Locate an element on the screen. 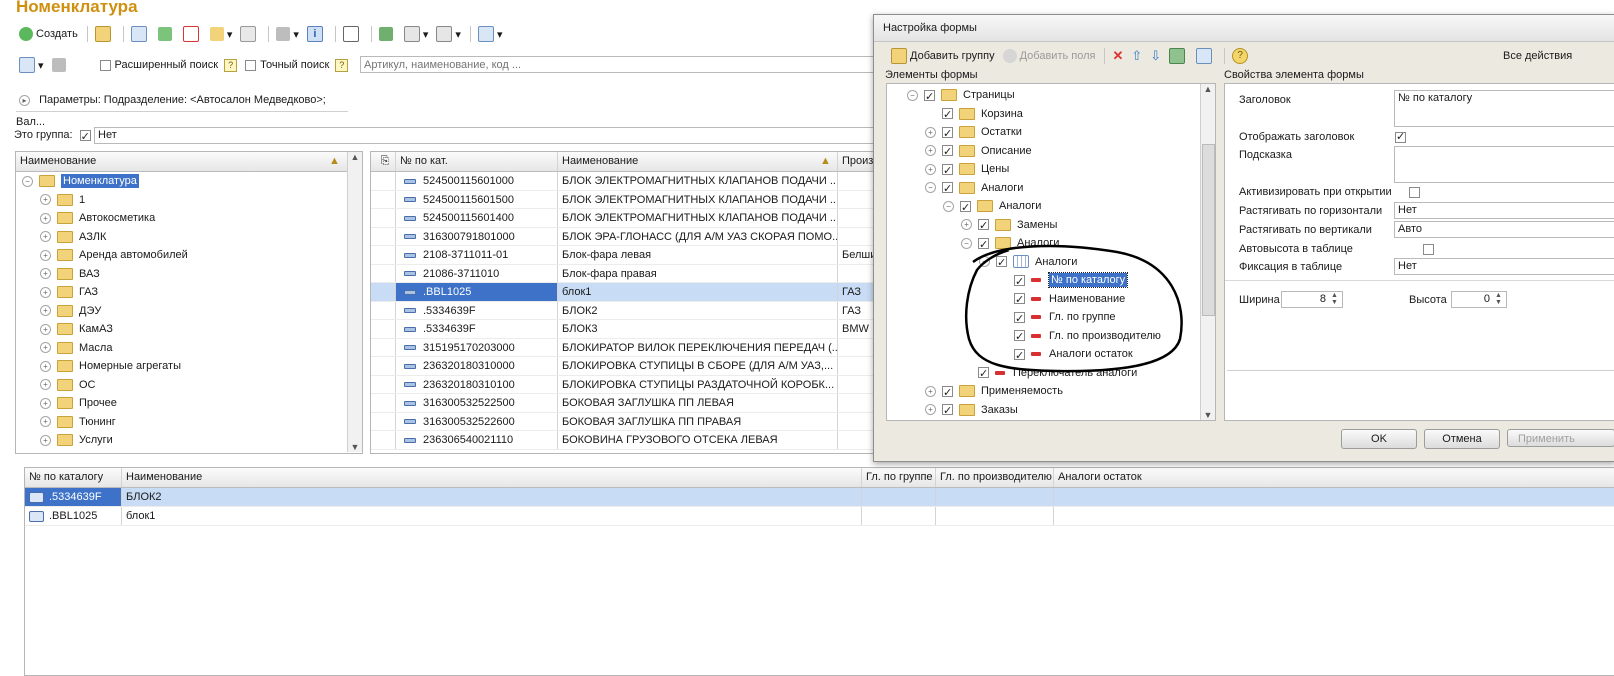 Image resolution: width=1614 pixels, height=676 pixels. table-row: 316300532522500 БОКОВАЯ ЗАГЛУШКА ПП ЛЕВАЯ is located at coordinates (624, 403).